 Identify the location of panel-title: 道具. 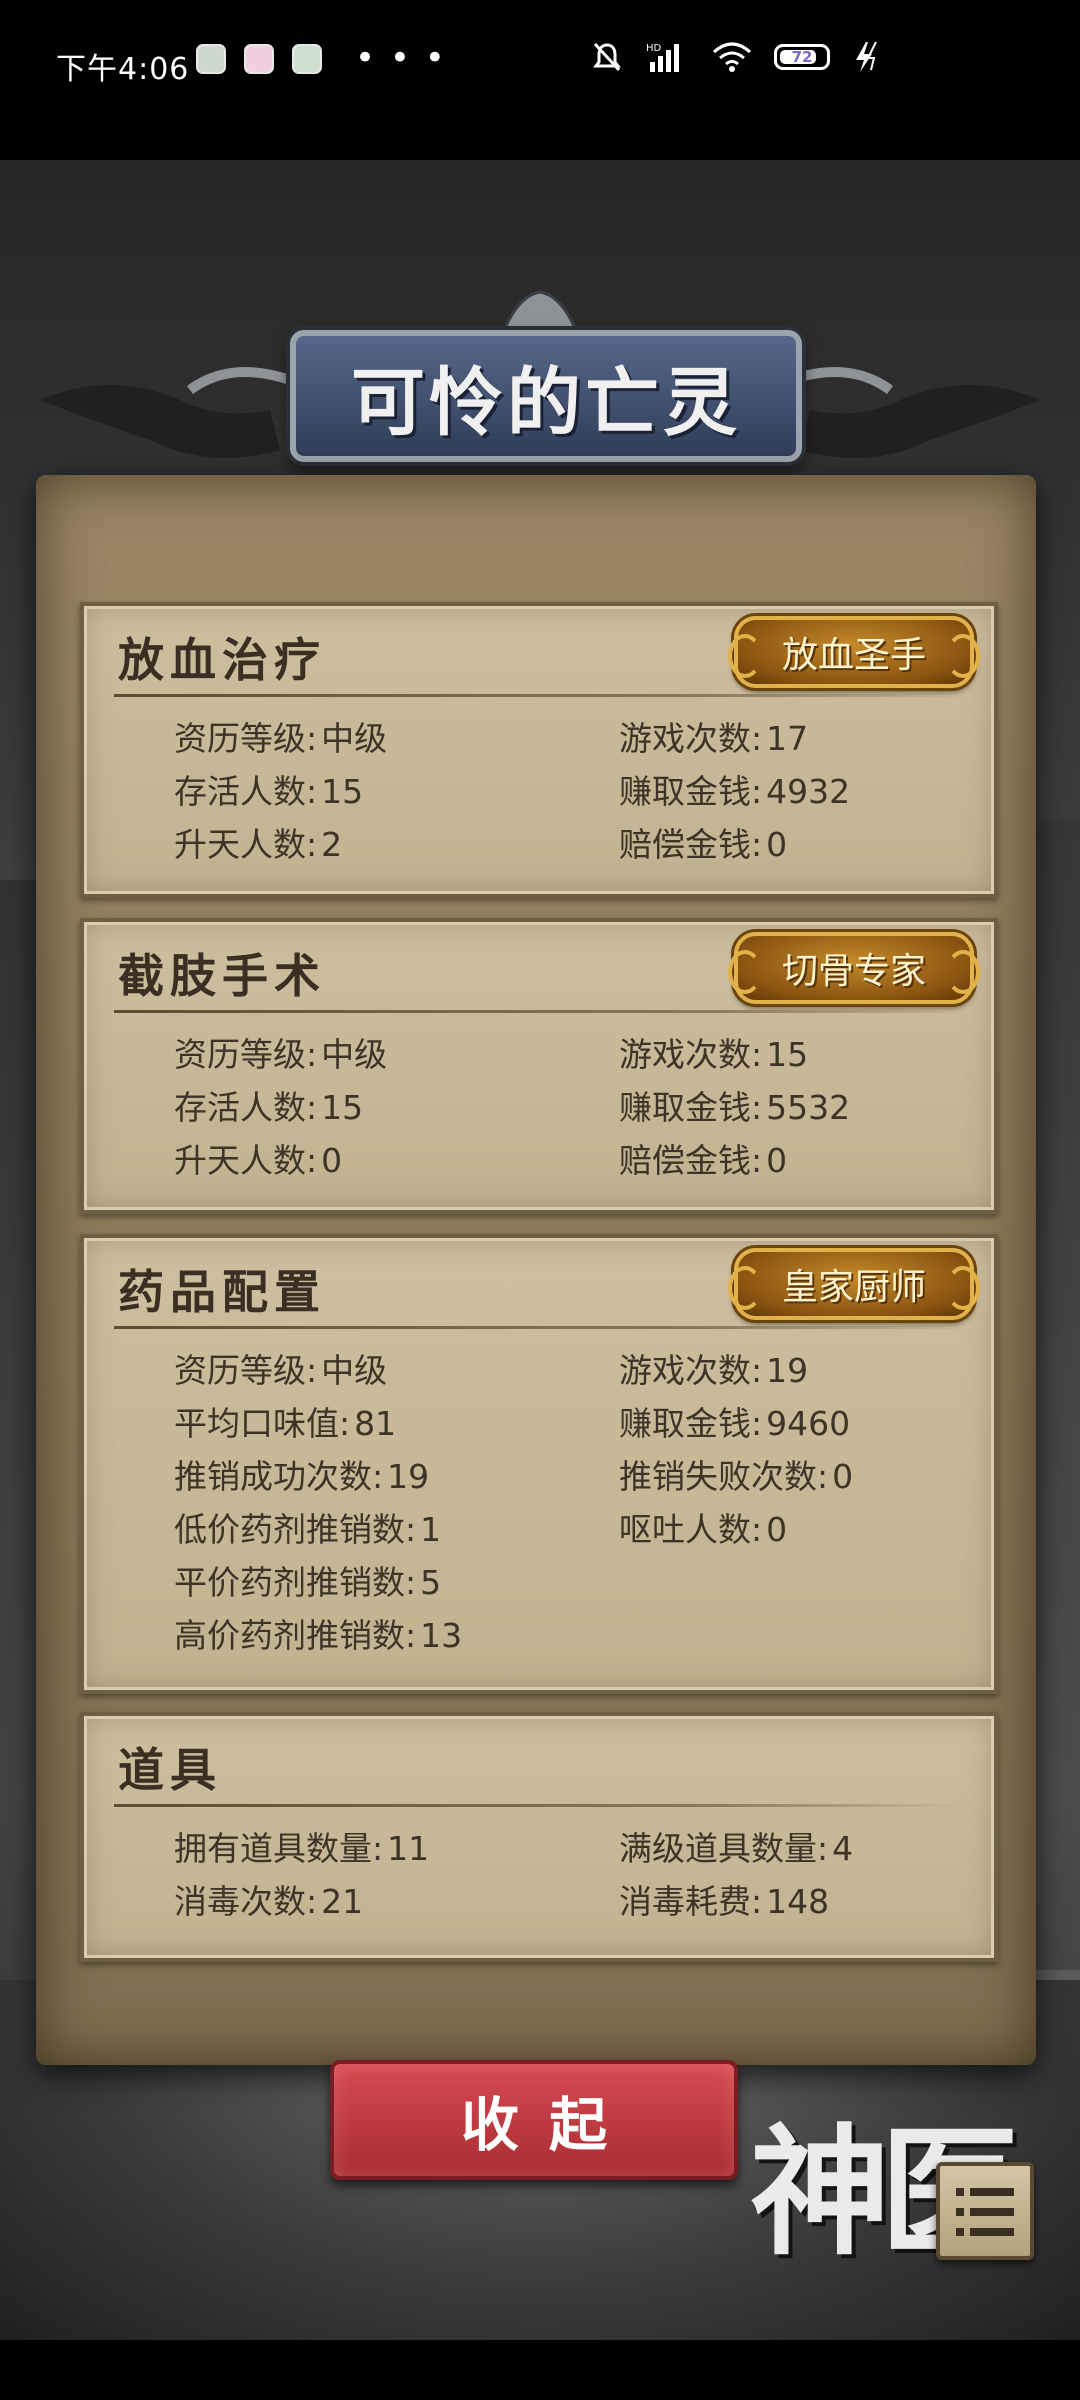
(170, 1770).